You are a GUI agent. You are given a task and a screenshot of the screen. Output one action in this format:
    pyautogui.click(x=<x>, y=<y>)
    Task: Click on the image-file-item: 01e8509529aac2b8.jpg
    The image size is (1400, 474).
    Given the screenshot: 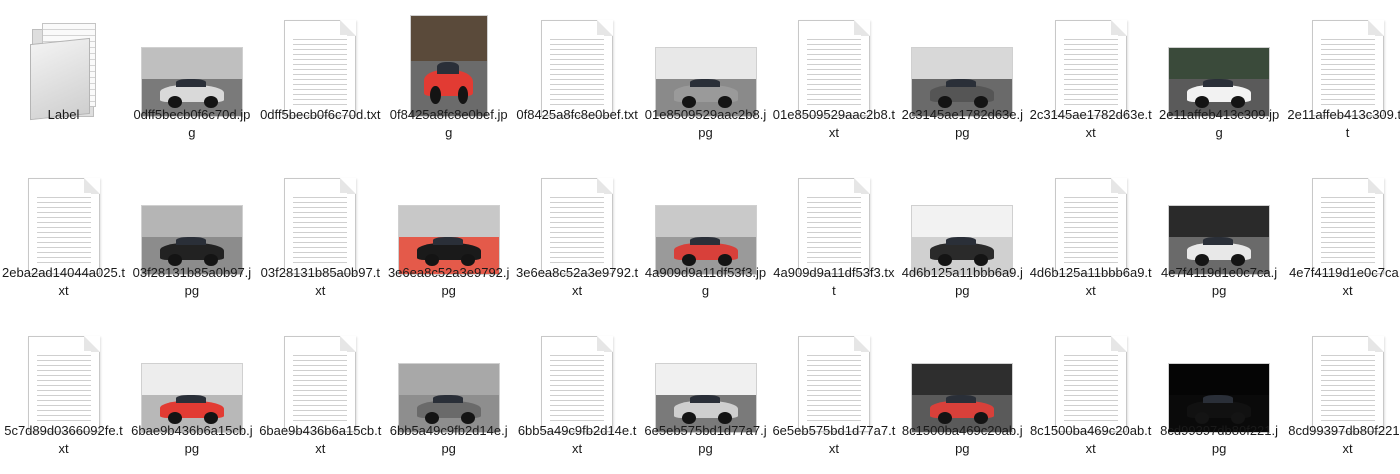 What is the action you would take?
    pyautogui.click(x=705, y=79)
    